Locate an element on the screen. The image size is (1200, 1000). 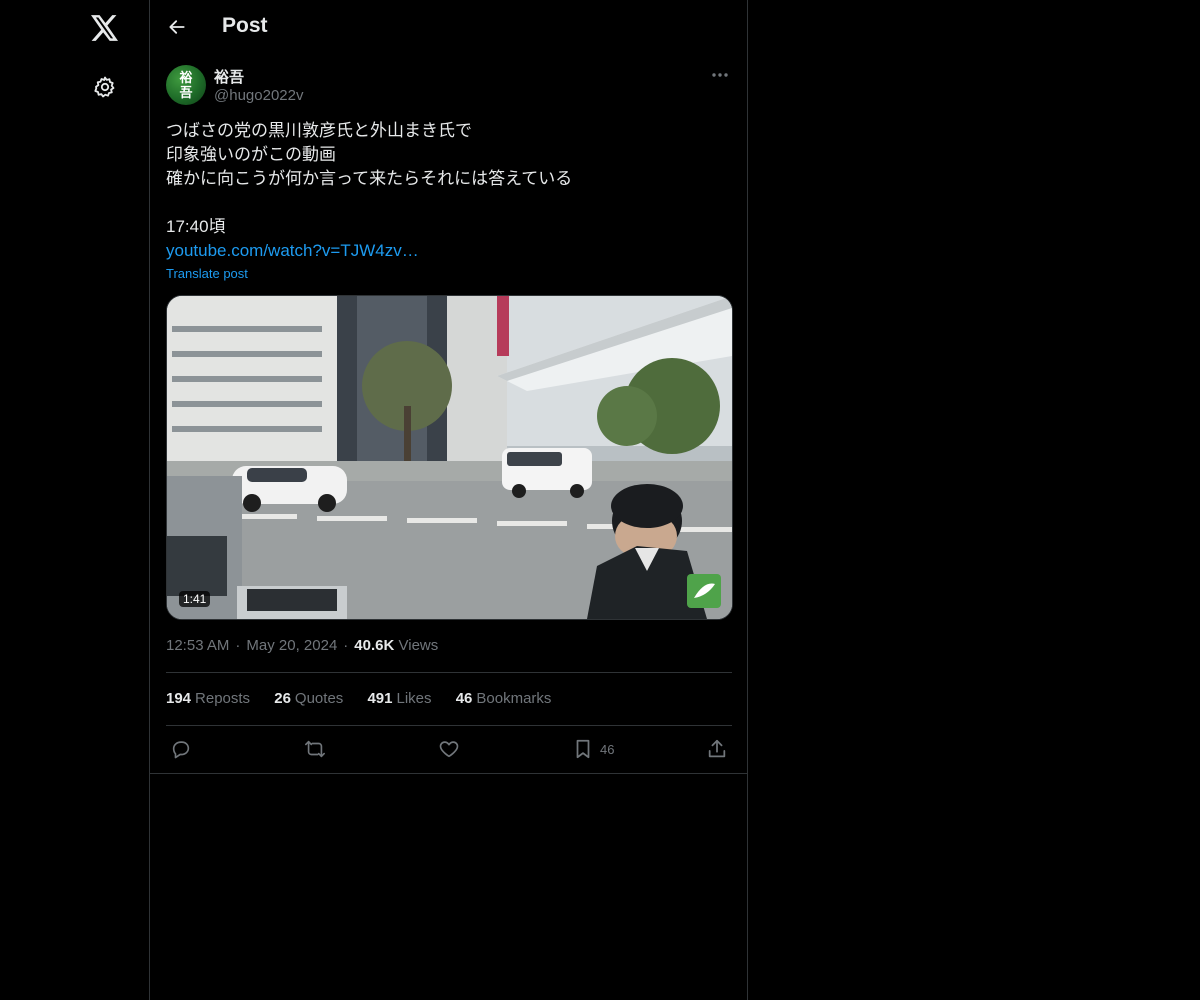
reposts-count: 194 is located at coordinates (179, 698).